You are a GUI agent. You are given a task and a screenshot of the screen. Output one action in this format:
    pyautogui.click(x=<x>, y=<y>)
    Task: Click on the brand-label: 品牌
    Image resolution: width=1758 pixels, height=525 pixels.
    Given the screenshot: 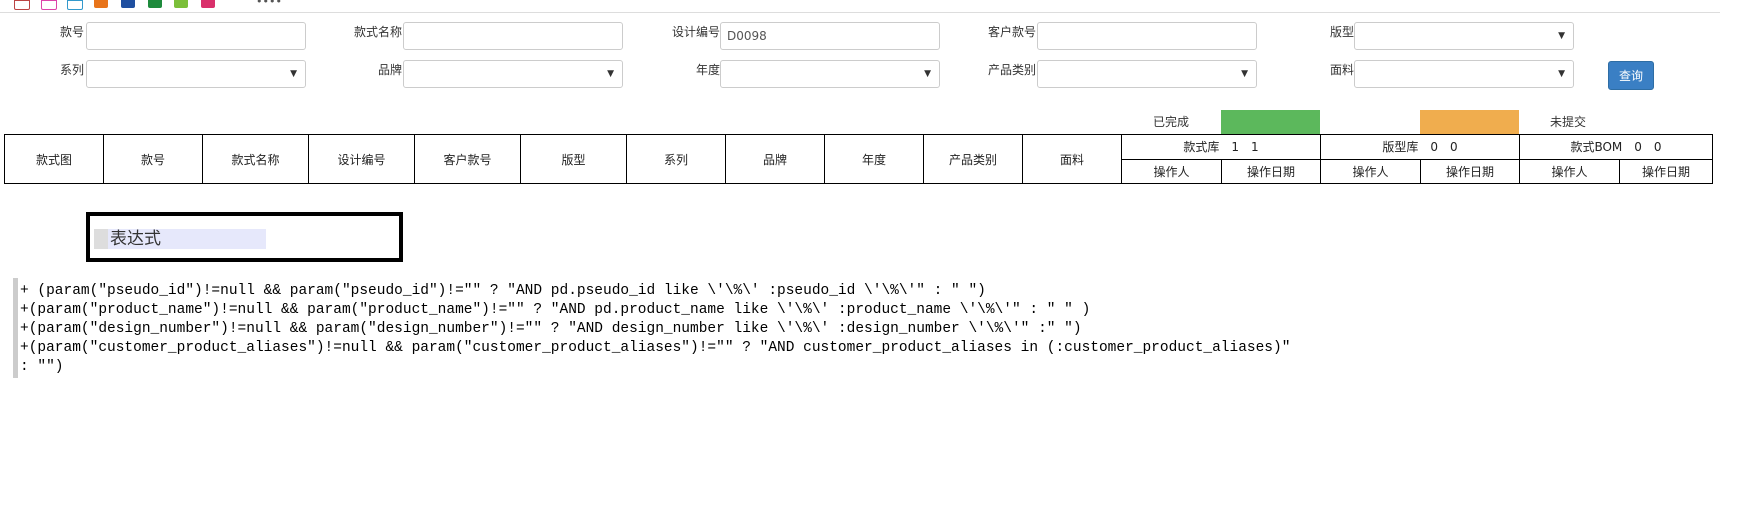 What is the action you would take?
    pyautogui.click(x=389, y=70)
    